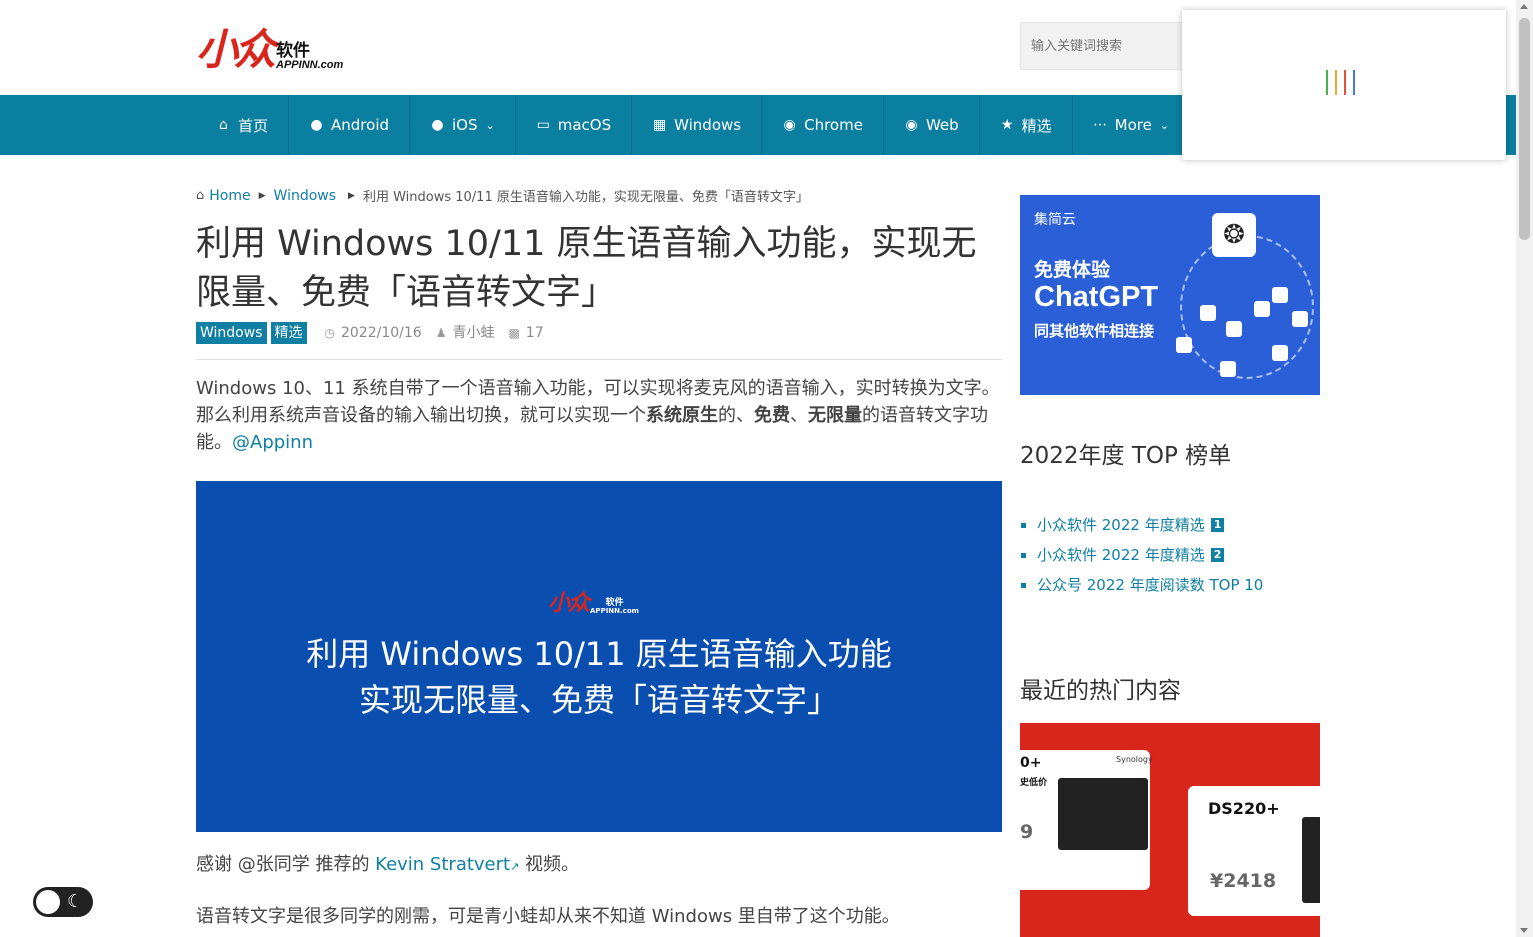 The height and width of the screenshot is (937, 1533). I want to click on nav-item-home: ⌂ 首页, so click(243, 125).